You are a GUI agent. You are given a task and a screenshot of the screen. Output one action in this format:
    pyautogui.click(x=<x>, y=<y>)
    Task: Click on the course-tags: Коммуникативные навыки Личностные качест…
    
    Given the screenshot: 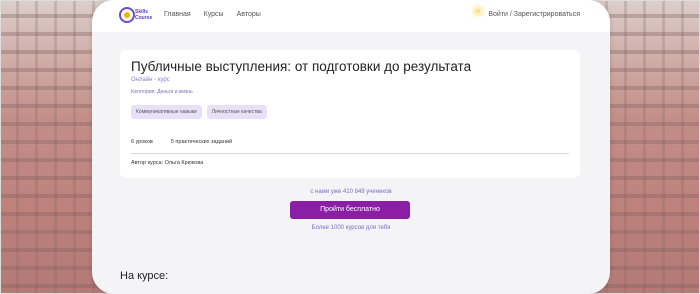 What is the action you would take?
    pyautogui.click(x=199, y=112)
    